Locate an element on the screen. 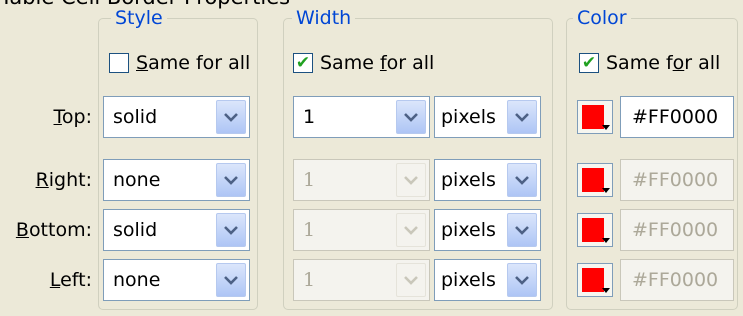  color-same-for-all: ✔ Same for all is located at coordinates (649, 63).